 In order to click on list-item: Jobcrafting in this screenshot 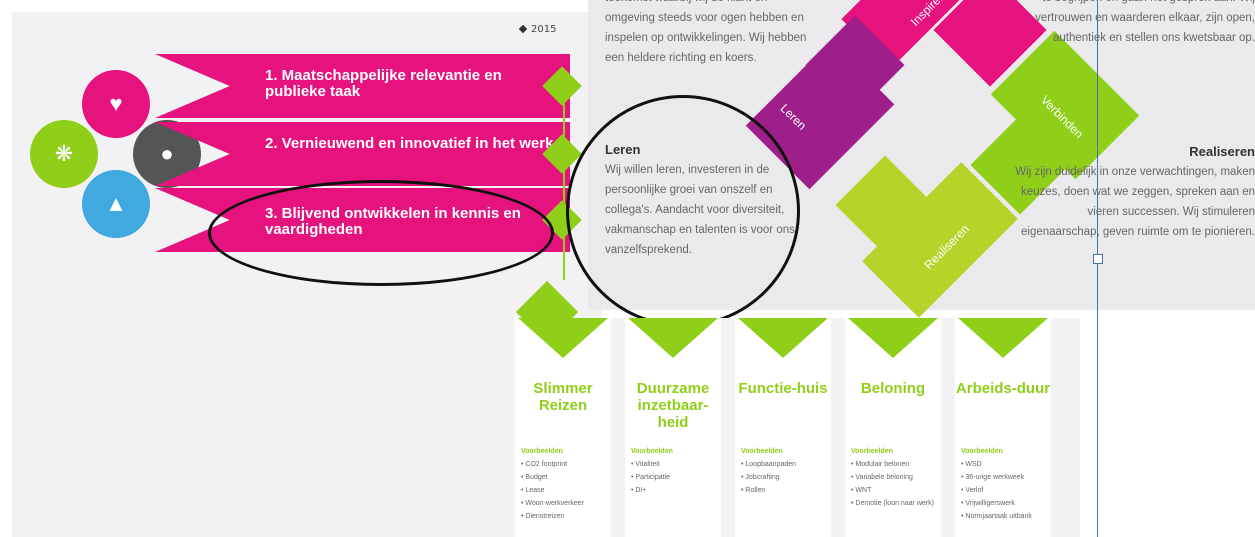, I will do `click(768, 477)`.